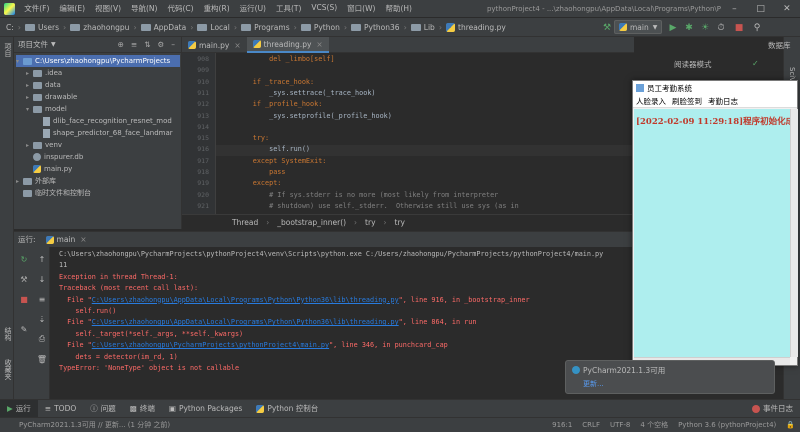  Describe the element at coordinates (142, 409) in the screenshot. I see `terminal-tool-button: ▩ 终端` at that location.